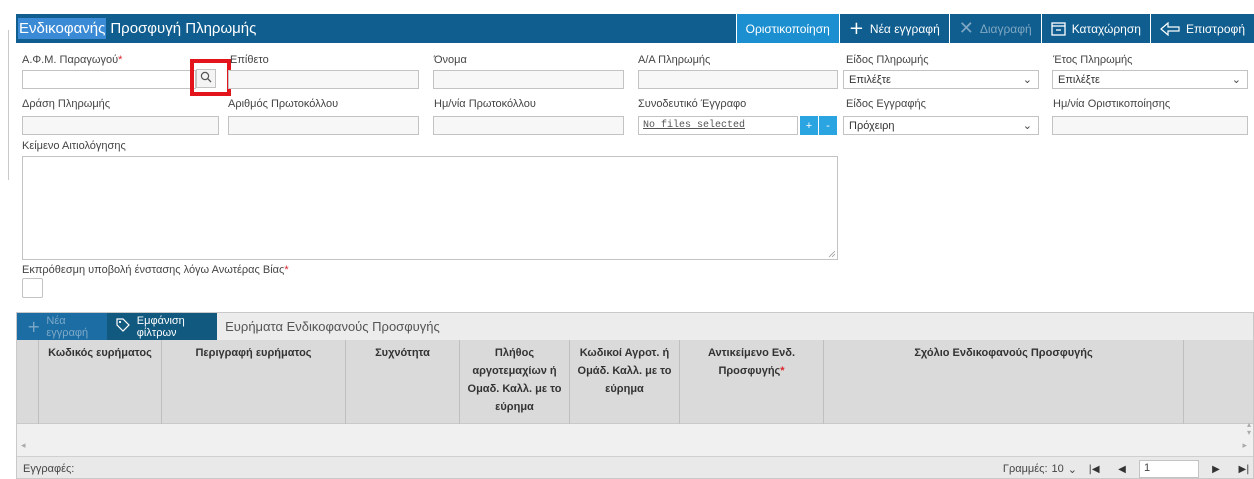 This screenshot has height=479, width=1254. I want to click on attachment-value: No files selected, so click(718, 125).